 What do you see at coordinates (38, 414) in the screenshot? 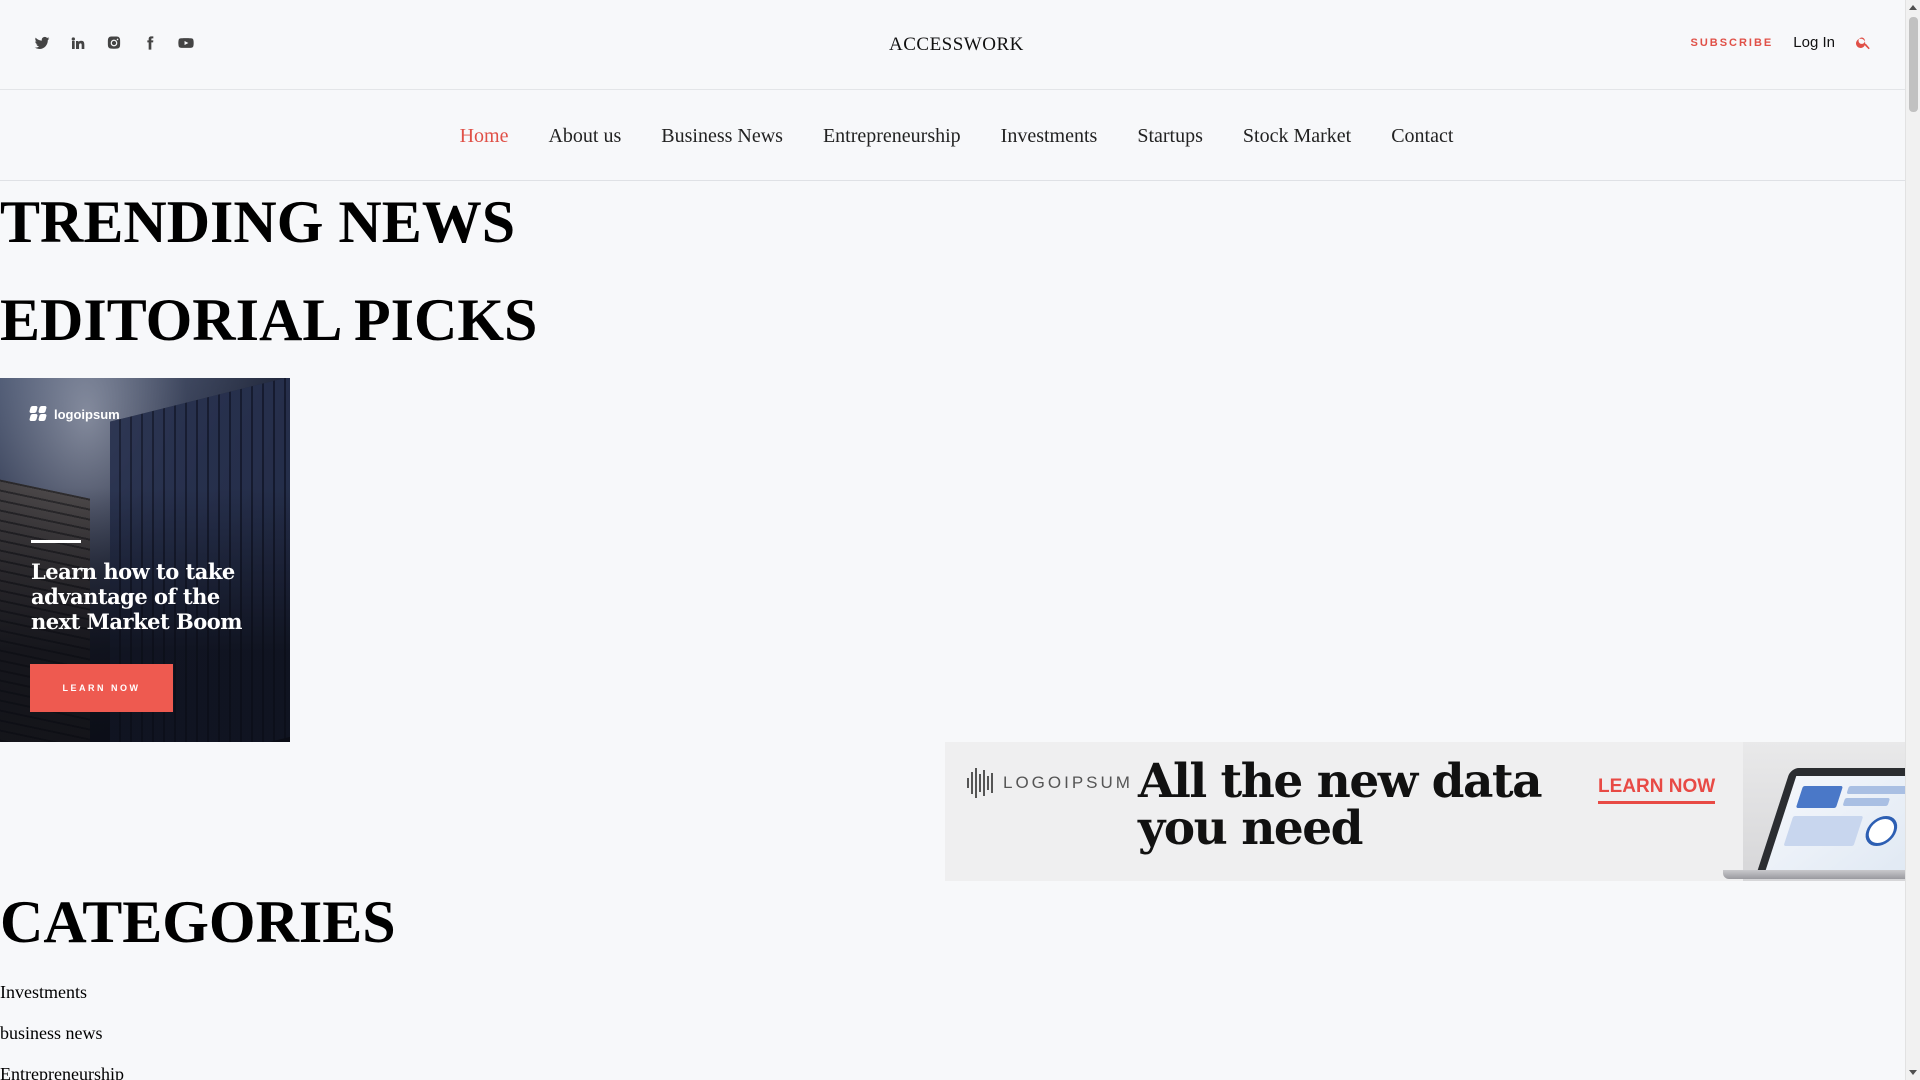
I see `logoipsum-icon` at bounding box center [38, 414].